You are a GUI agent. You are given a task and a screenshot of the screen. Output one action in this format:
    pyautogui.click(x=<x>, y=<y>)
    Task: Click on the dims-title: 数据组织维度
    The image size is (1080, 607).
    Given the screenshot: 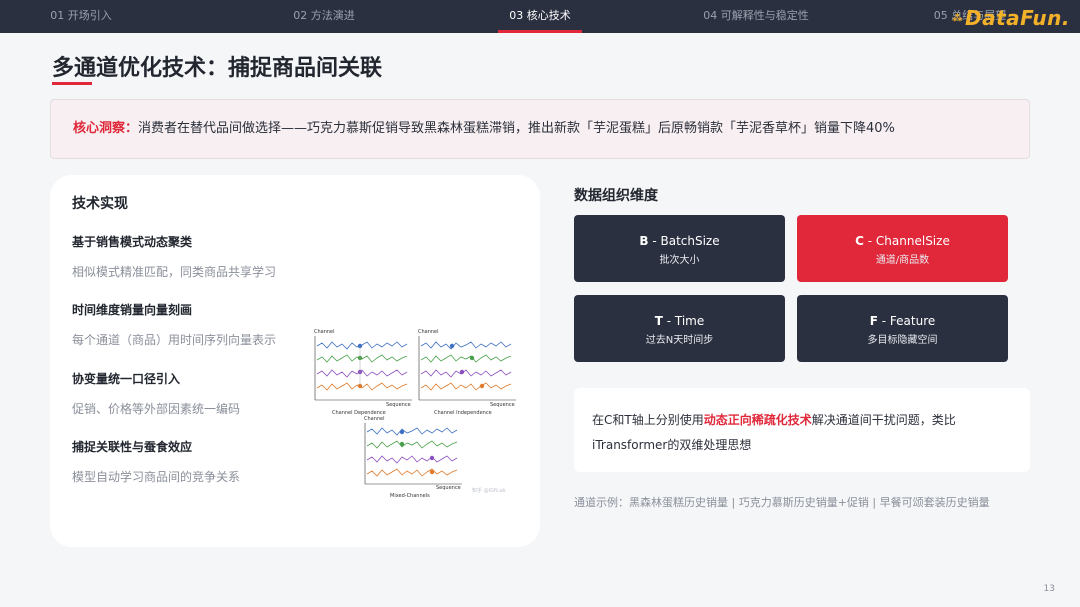 What is the action you would take?
    pyautogui.click(x=616, y=196)
    